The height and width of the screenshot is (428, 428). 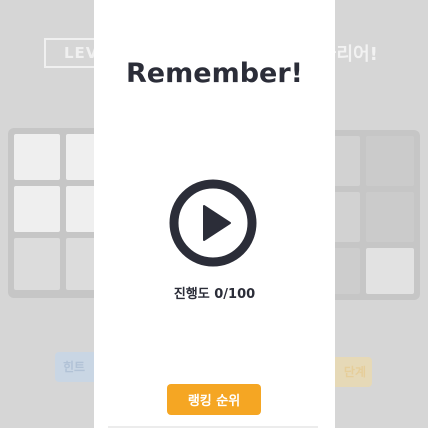 I want to click on play-button, so click(x=213, y=223).